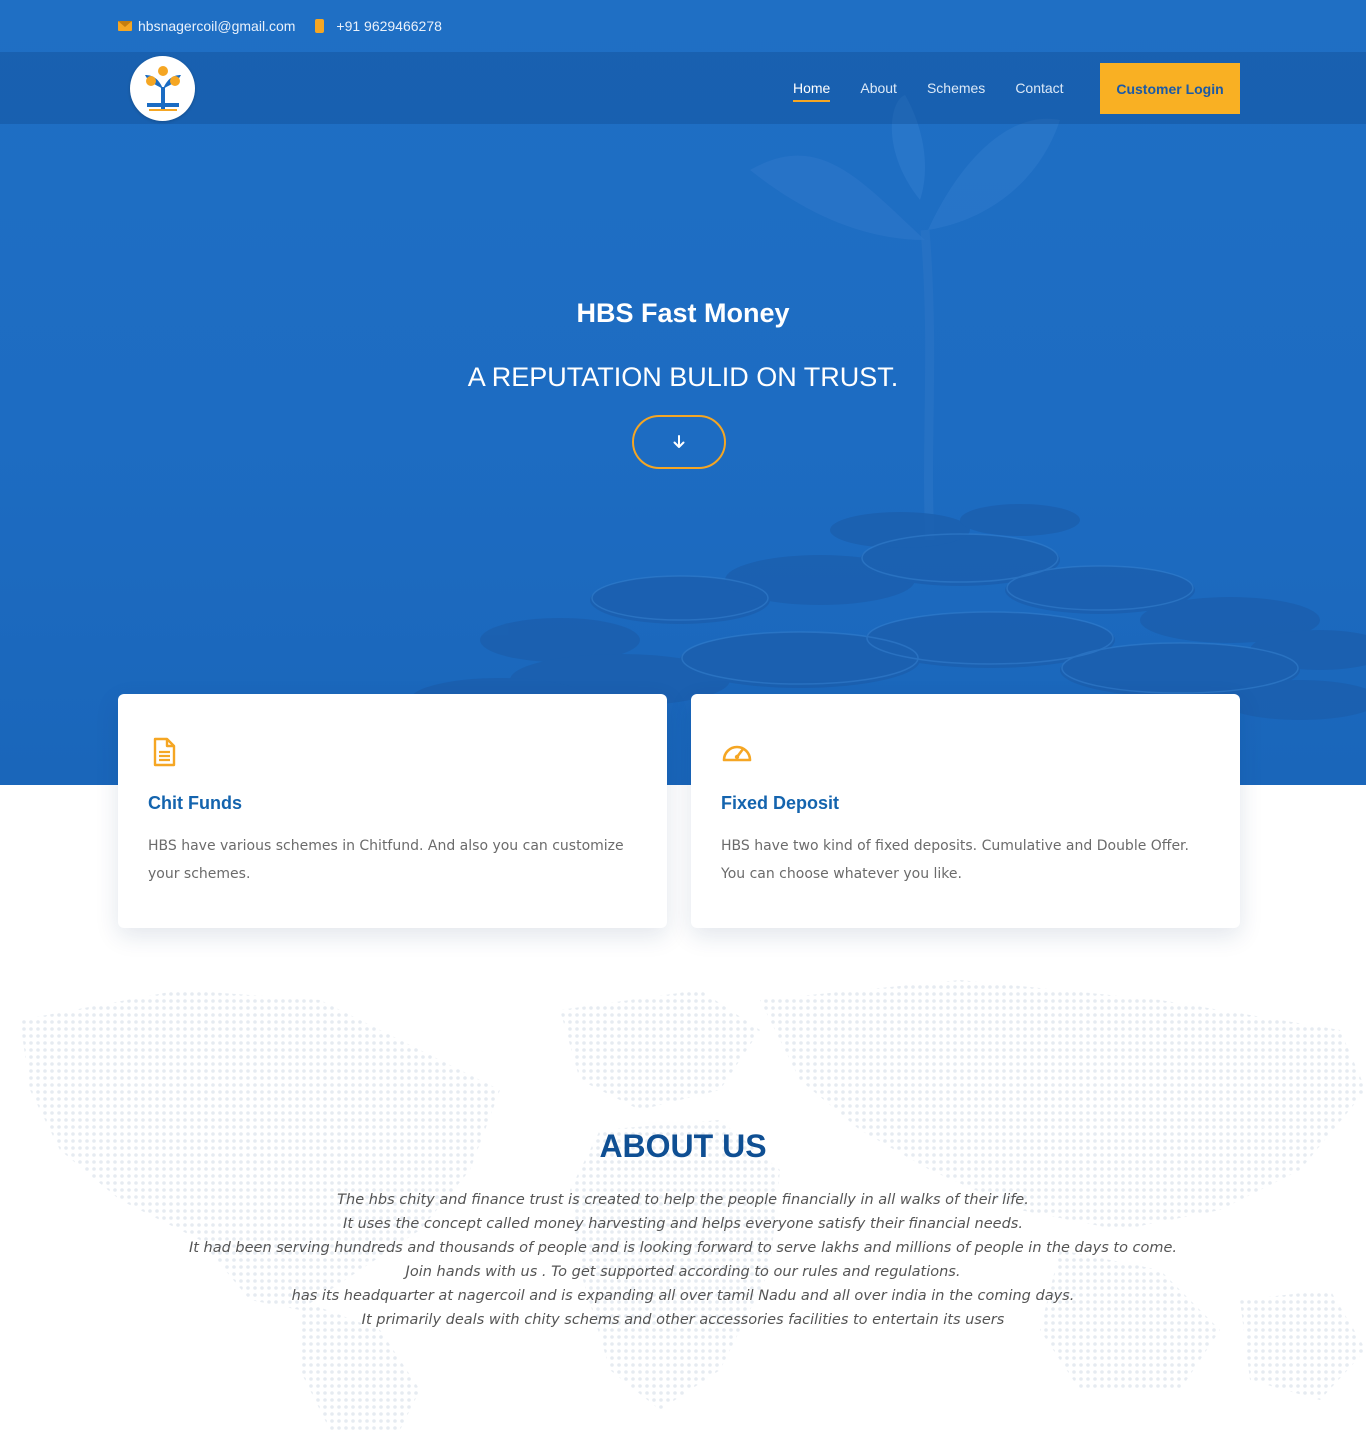 The width and height of the screenshot is (1366, 1430). I want to click on card-title: Fixed Deposit, so click(780, 803).